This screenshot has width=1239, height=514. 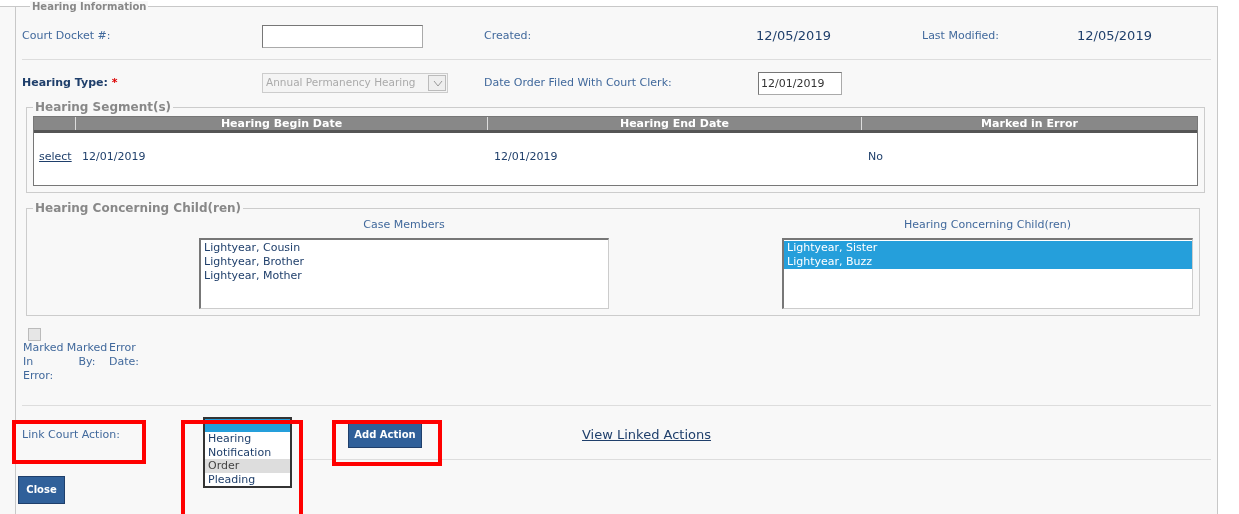 I want to click on field-label: Link Court Action:, so click(x=71, y=434).